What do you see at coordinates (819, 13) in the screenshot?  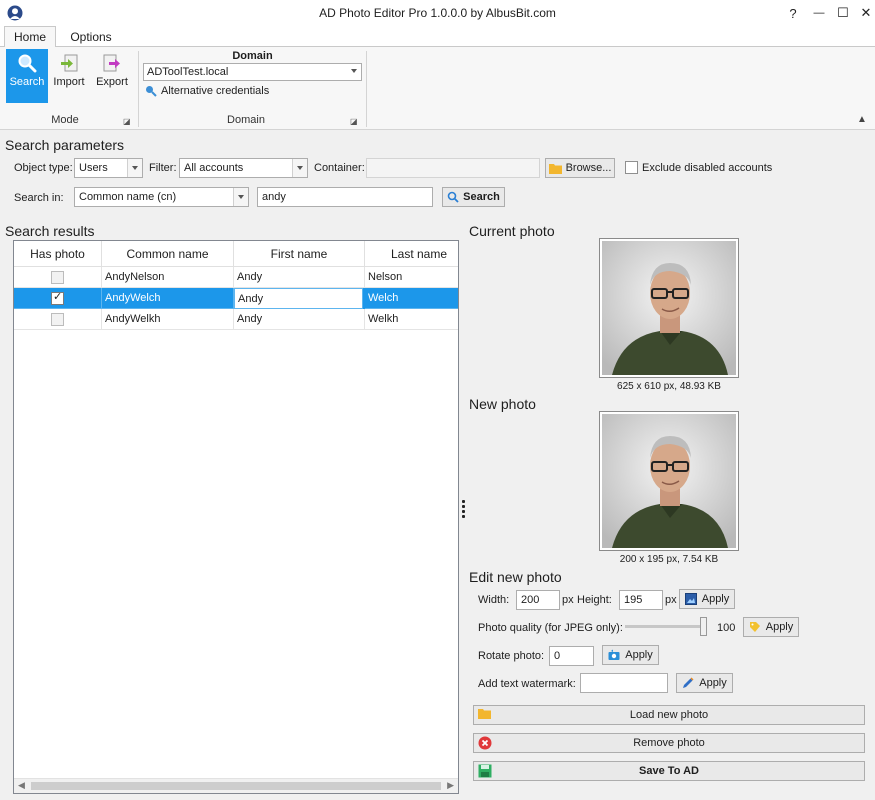 I see `minimize-button: —` at bounding box center [819, 13].